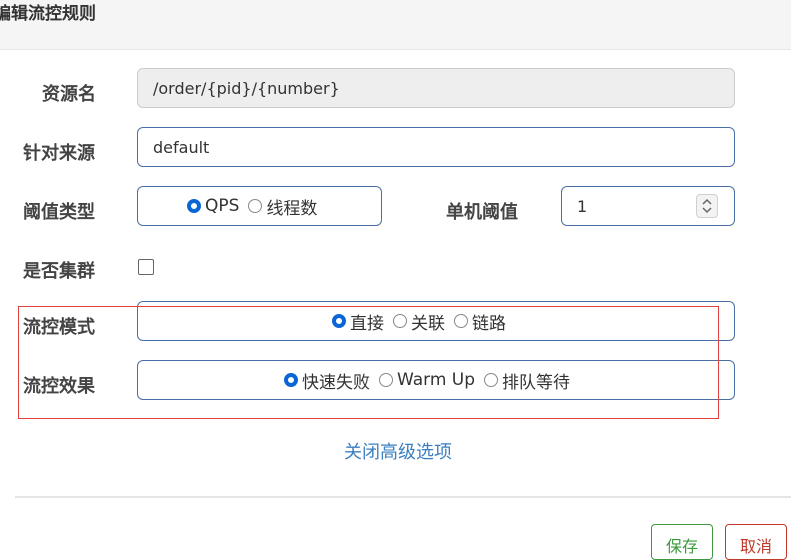 The image size is (791, 560). I want to click on single-threshold-input: 1, so click(648, 206).